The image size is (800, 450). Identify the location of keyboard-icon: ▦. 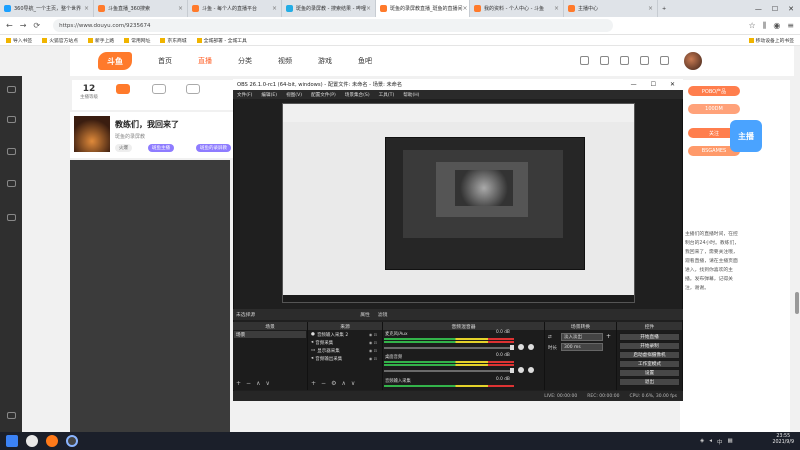
(730, 442).